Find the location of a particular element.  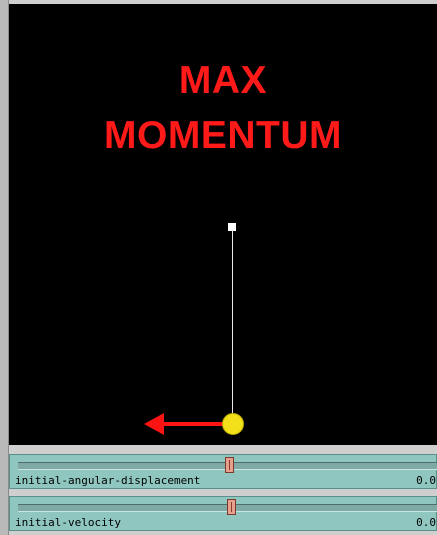

arrow-head-icon is located at coordinates (154, 424).